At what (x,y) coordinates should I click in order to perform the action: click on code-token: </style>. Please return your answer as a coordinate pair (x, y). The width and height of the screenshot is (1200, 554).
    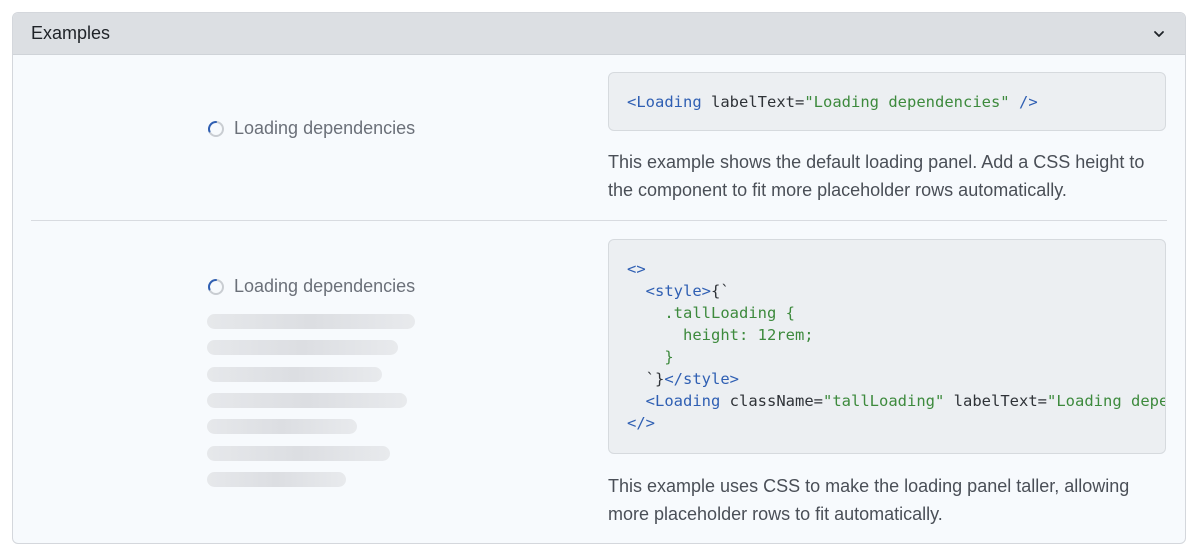
    Looking at the image, I should click on (701, 379).